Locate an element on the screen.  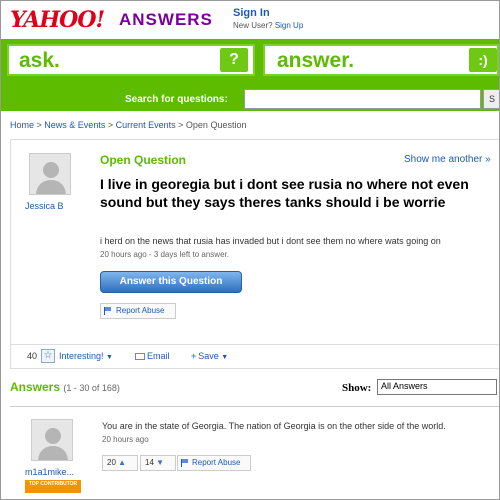
interesting-label: Interesting! is located at coordinates (81, 356).